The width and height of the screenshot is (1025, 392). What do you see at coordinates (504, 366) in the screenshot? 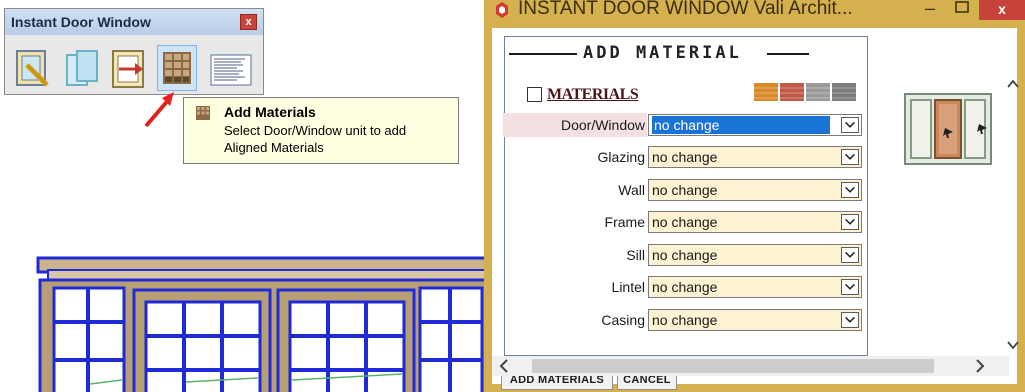
I see `scroll-left-icon` at bounding box center [504, 366].